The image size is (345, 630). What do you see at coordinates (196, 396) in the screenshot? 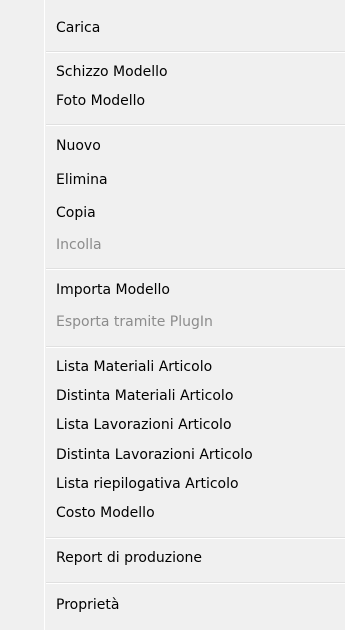
I see `menu-item-distinta-materiali-articolo: Distinta Materiali Articolo` at bounding box center [196, 396].